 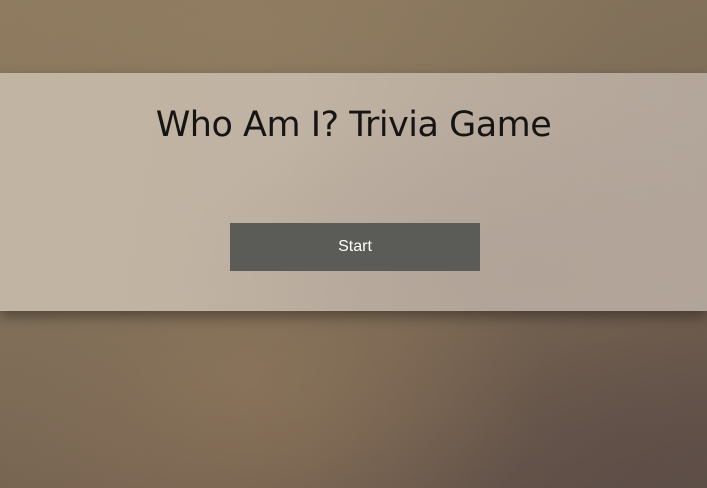 I want to click on game-title: Who Am I? Trivia Game, so click(x=353, y=125).